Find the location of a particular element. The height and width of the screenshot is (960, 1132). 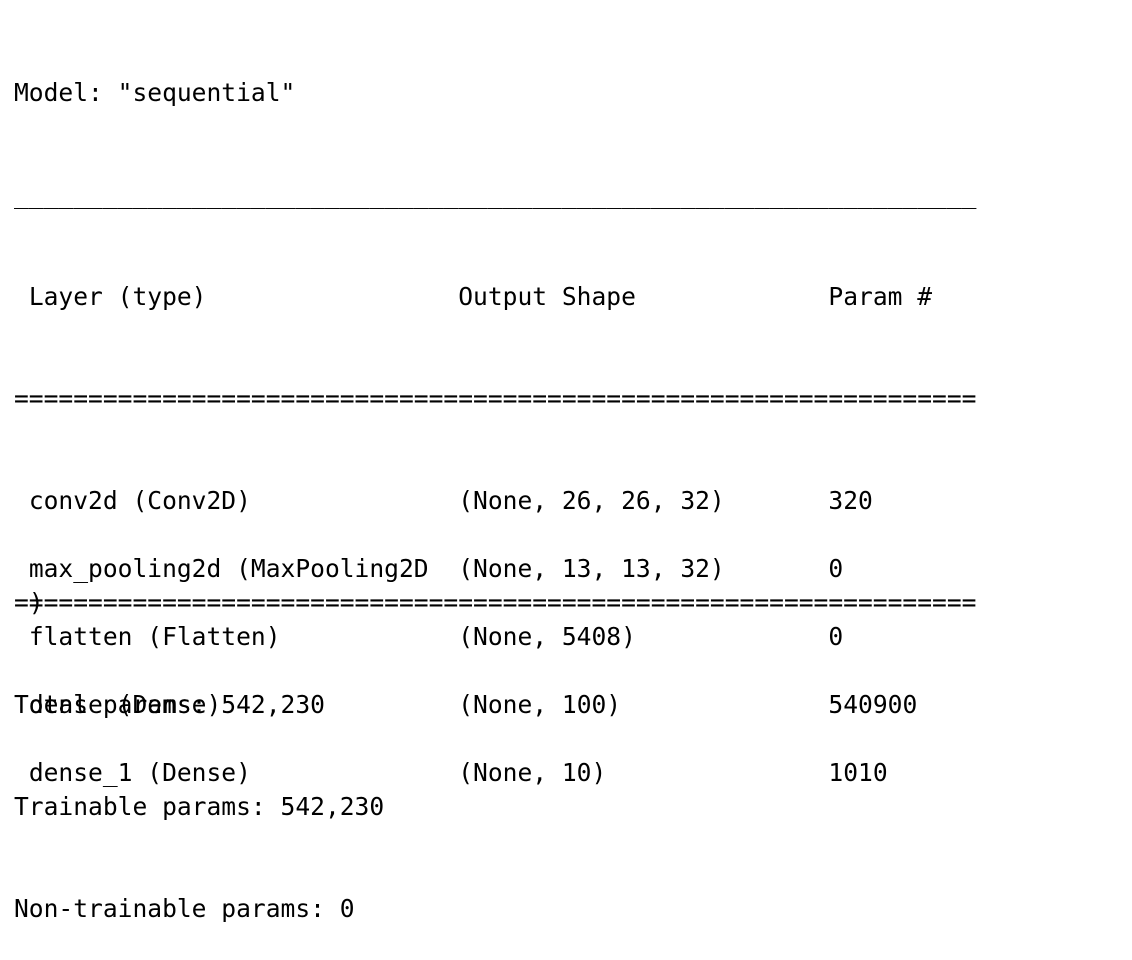

layer-output-shape: (None, 13, 13, 32) is located at coordinates (591, 568).